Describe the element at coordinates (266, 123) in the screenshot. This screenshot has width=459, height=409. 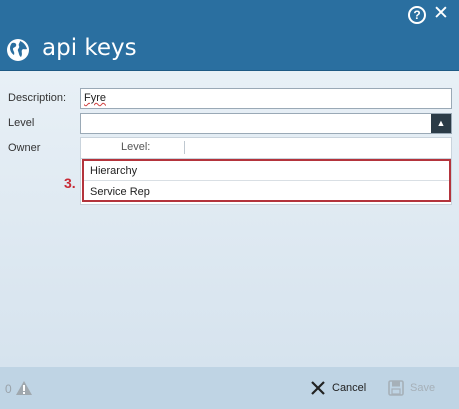
I see `level-select: ▲` at that location.